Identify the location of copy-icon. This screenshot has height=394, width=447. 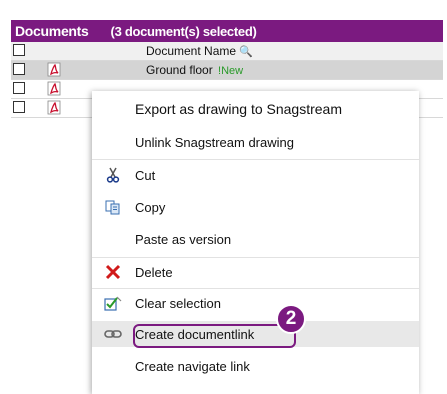
(112, 207).